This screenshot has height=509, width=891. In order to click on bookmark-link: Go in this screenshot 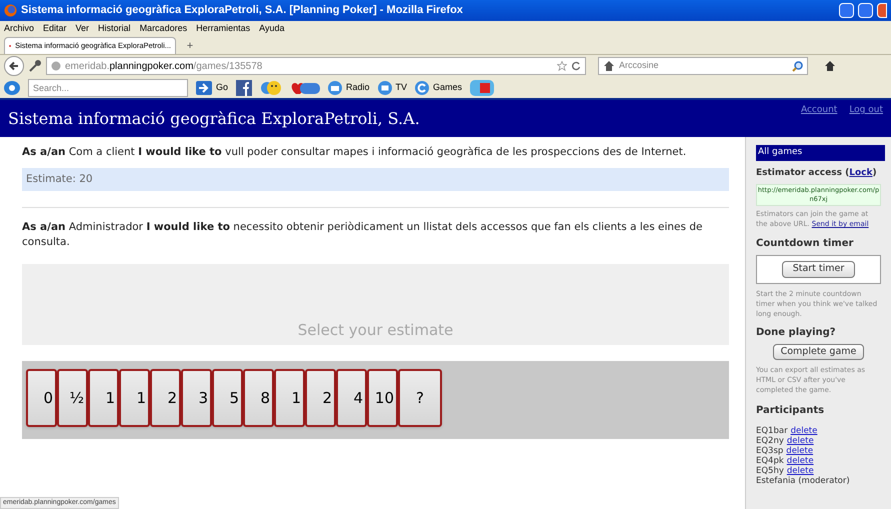, I will do `click(212, 87)`.